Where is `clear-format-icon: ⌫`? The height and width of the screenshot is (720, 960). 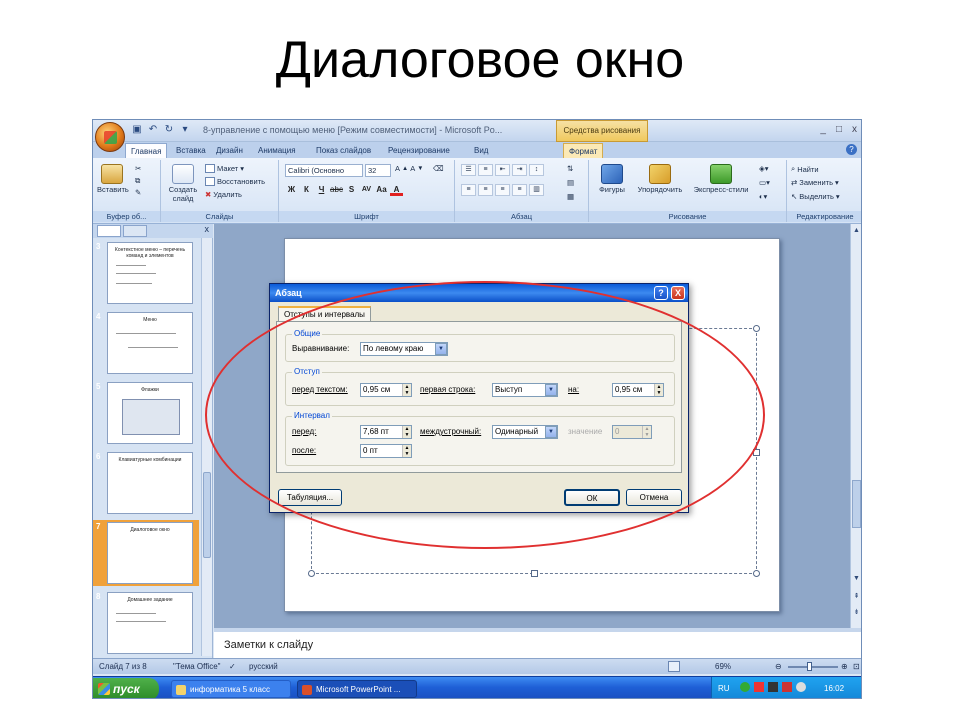
clear-format-icon: ⌫ is located at coordinates (438, 168).